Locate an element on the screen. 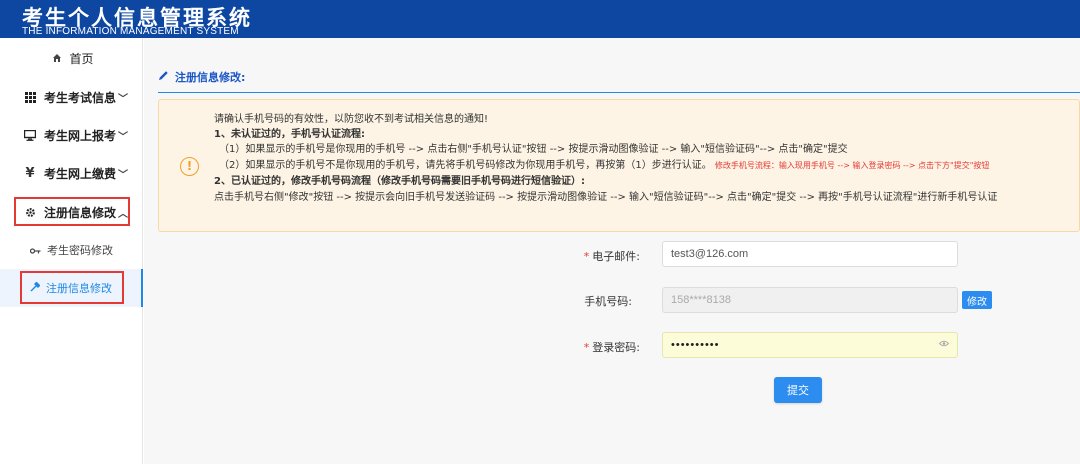 The image size is (1080, 464). sidebar-subitem-password: 考生密码修改 is located at coordinates (71, 250).